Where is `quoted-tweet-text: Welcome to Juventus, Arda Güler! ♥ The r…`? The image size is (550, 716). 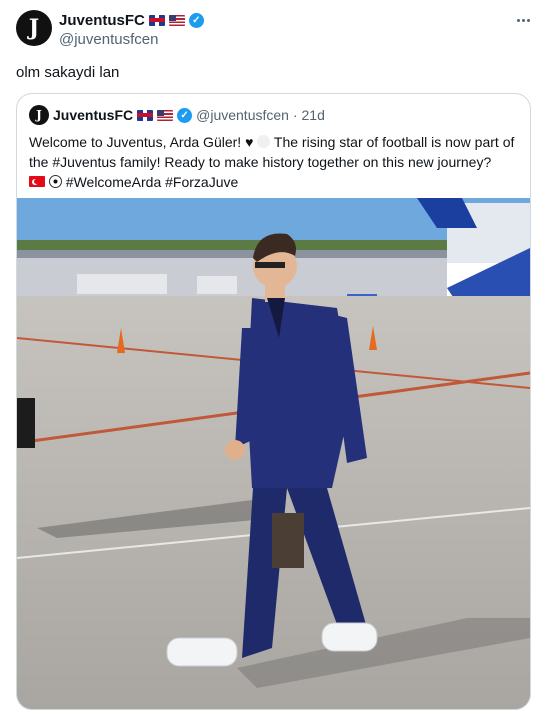 quoted-tweet-text: Welcome to Juventus, Arda Güler! ♥ The r… is located at coordinates (274, 162).